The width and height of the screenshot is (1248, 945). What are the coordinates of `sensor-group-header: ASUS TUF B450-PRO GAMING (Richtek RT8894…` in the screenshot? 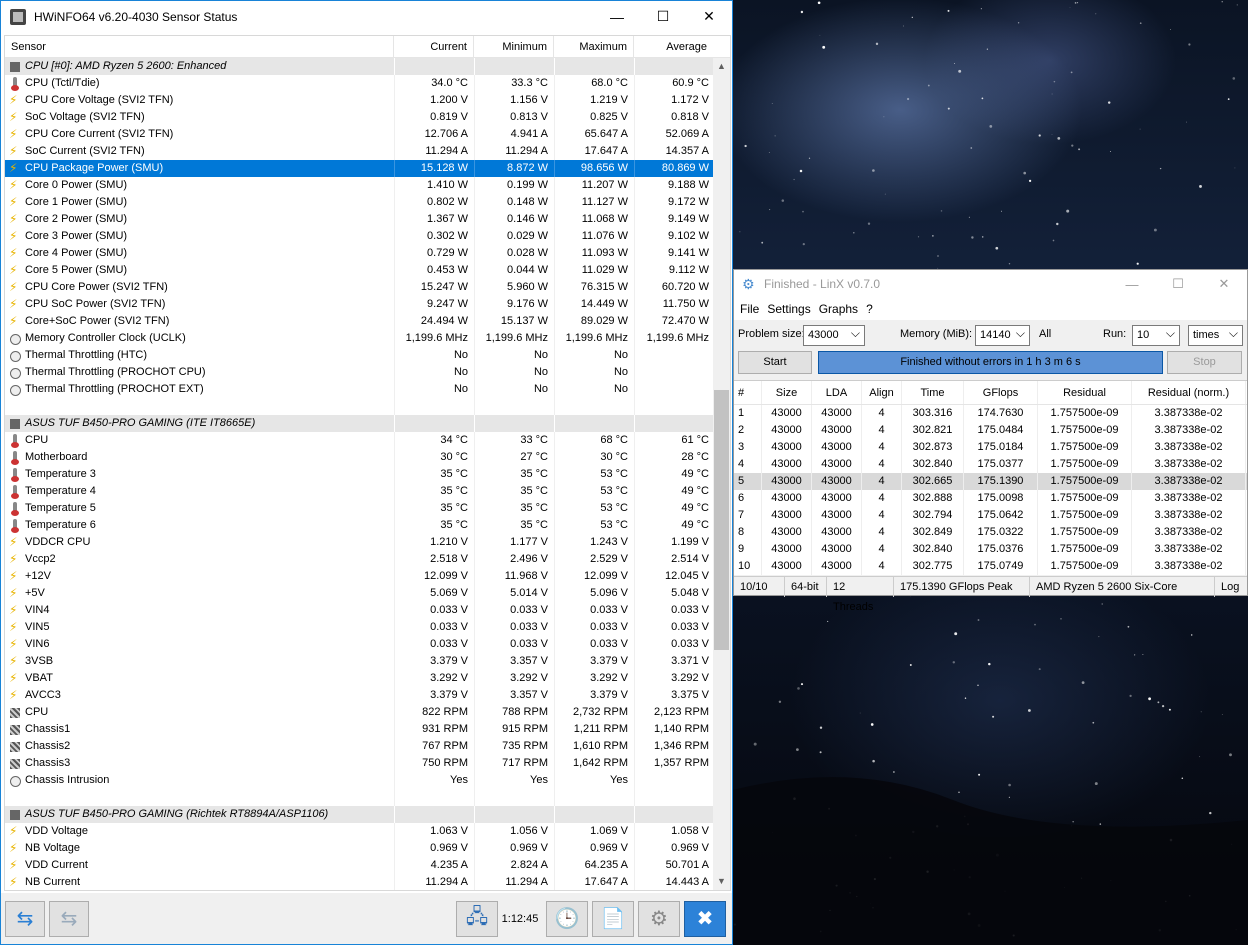 It's located at (360, 814).